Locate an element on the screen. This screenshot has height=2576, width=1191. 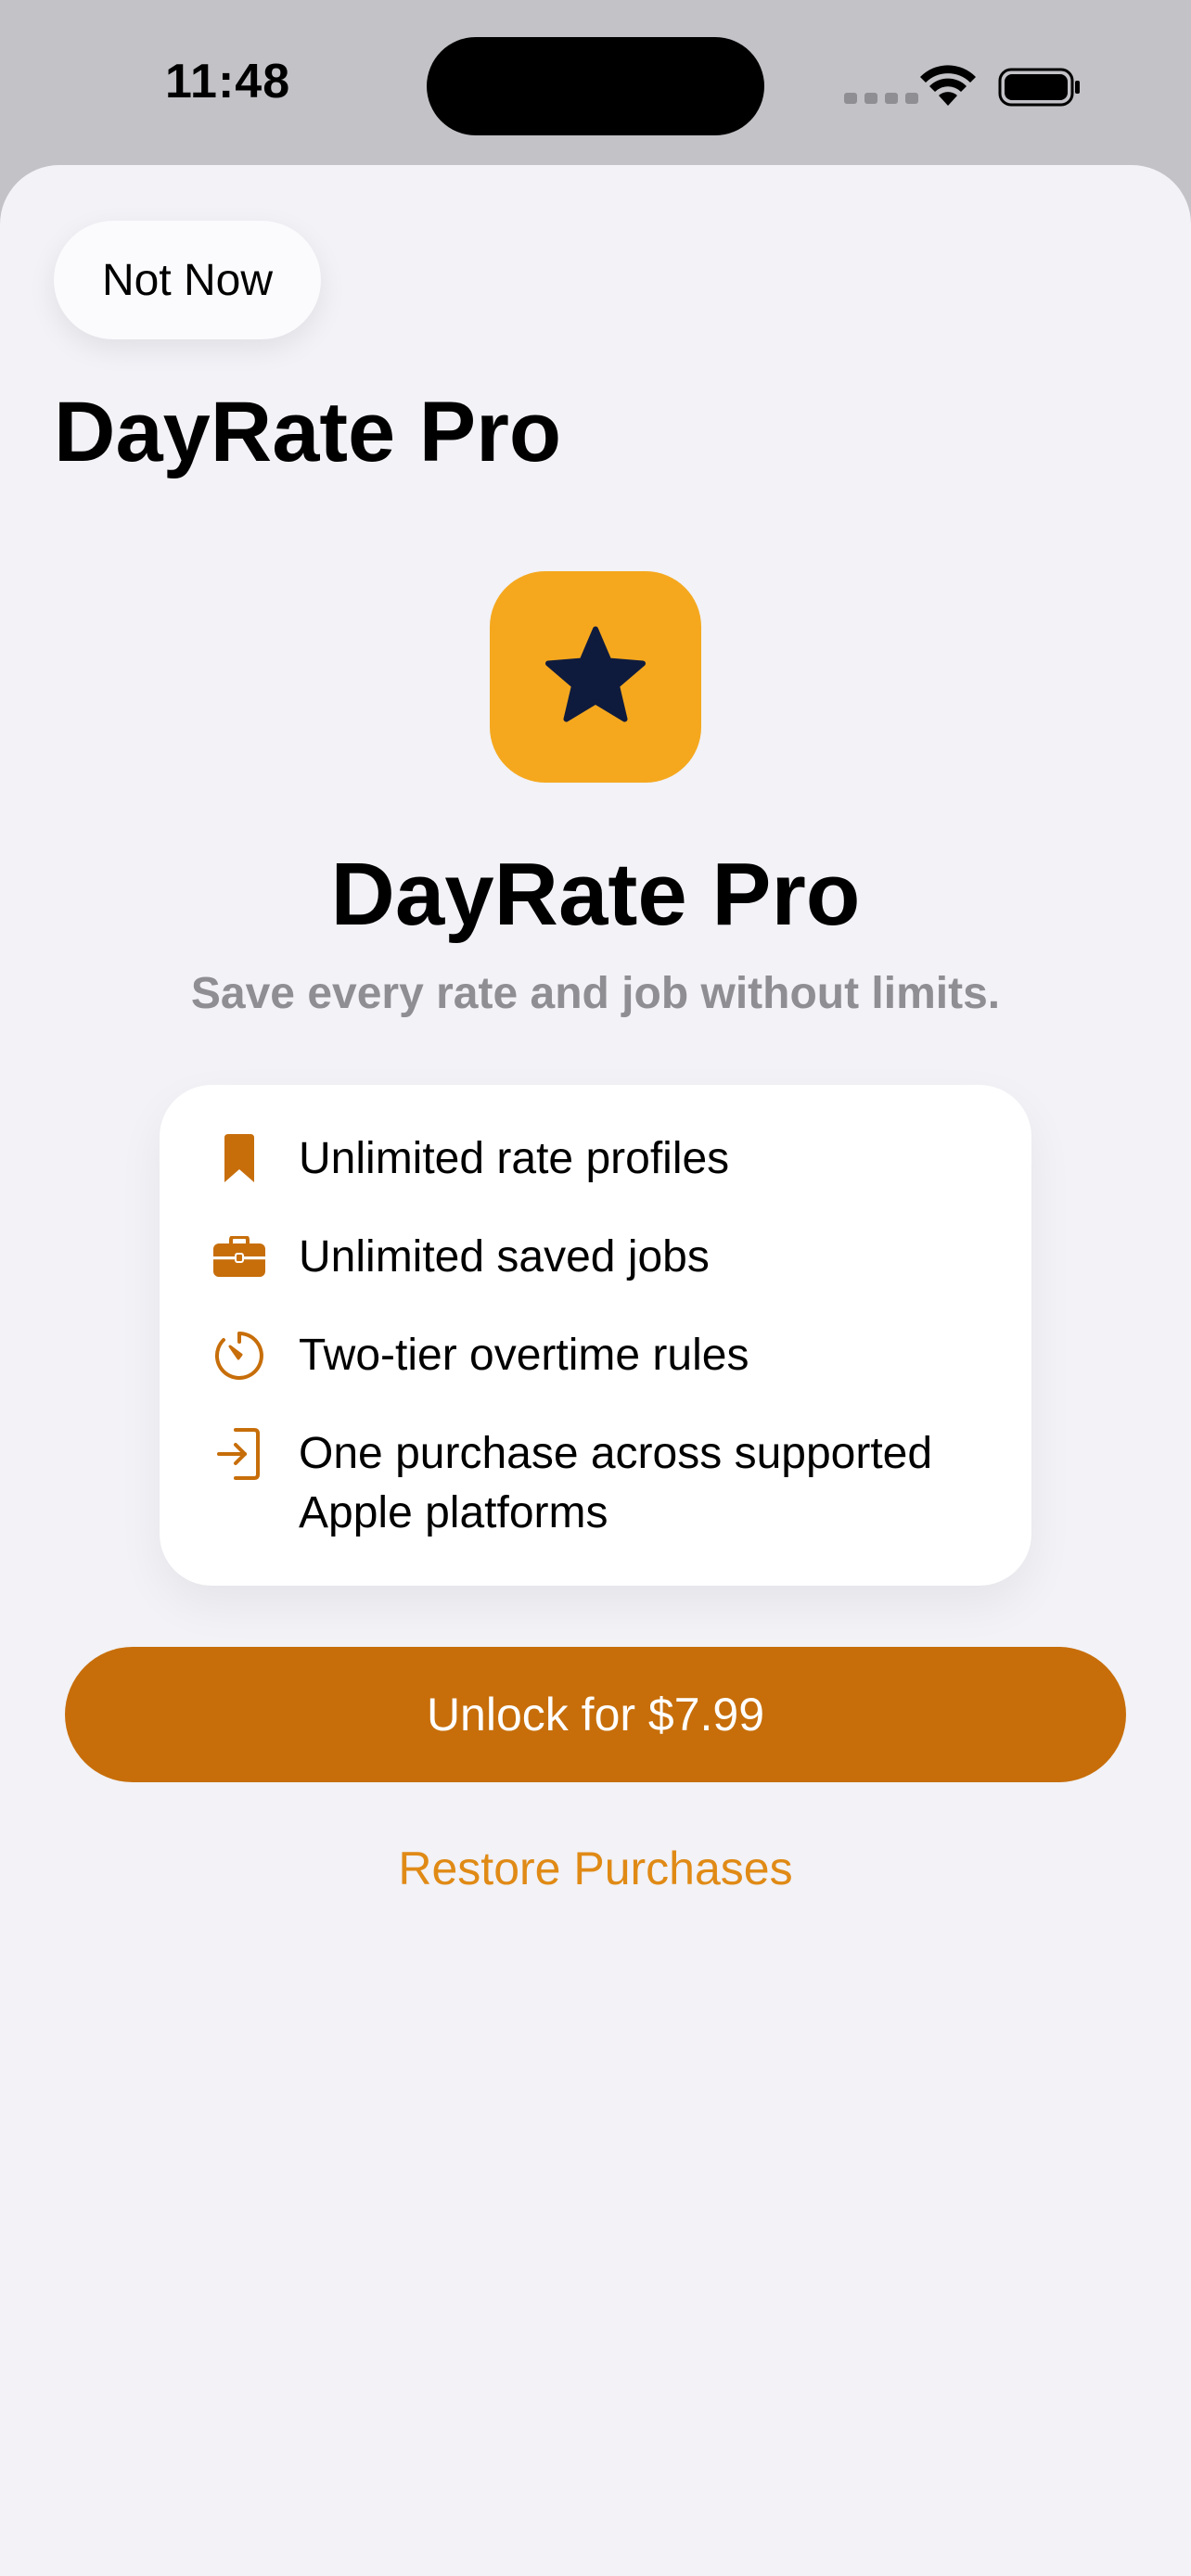
unlock-button: Unlock for $7.99 is located at coordinates (595, 1714).